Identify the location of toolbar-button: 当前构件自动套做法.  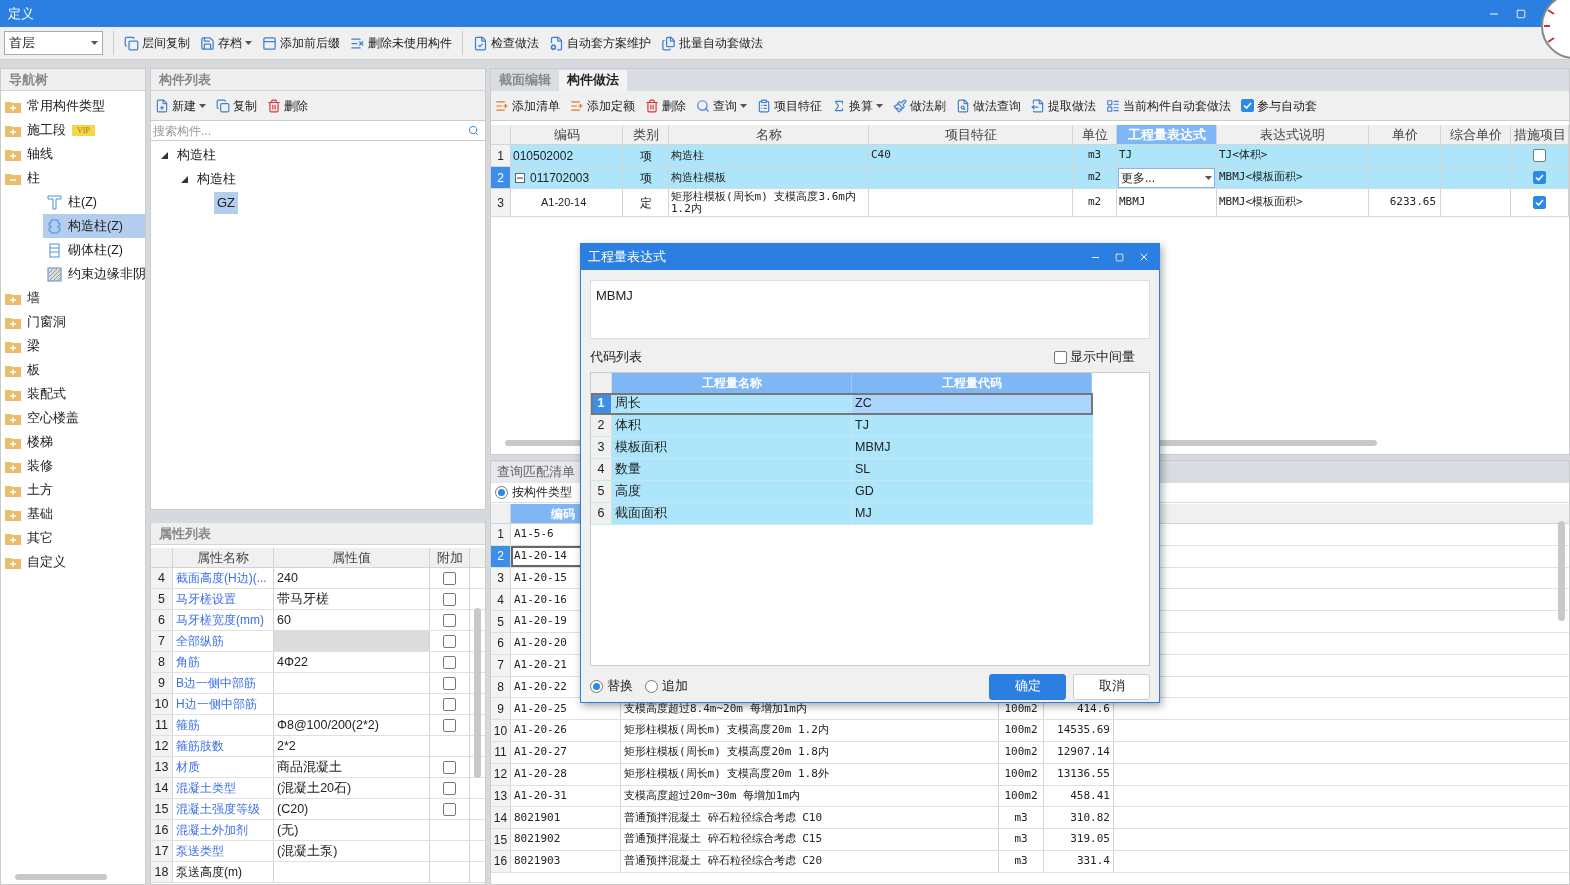
(1168, 105).